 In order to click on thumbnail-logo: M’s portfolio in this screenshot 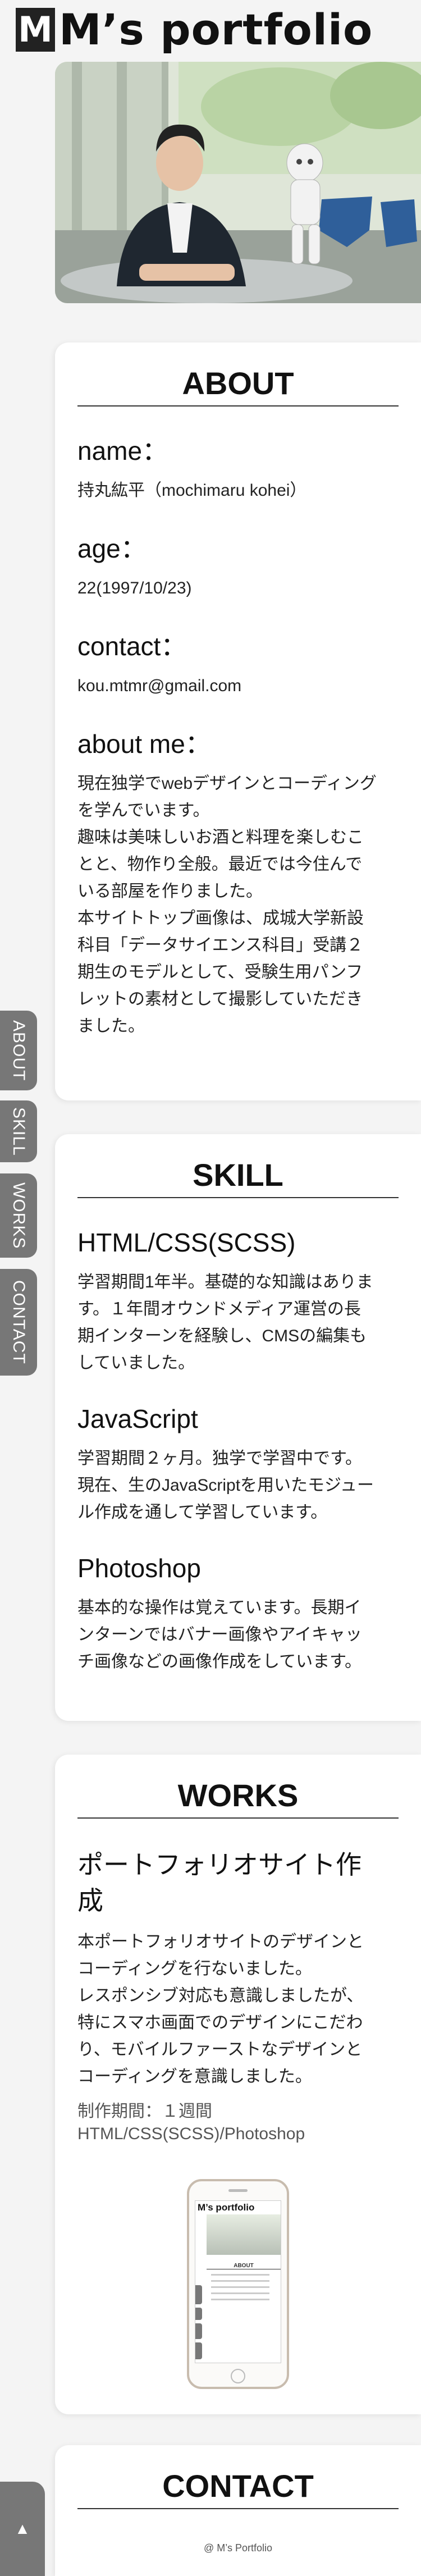, I will do `click(226, 2207)`.